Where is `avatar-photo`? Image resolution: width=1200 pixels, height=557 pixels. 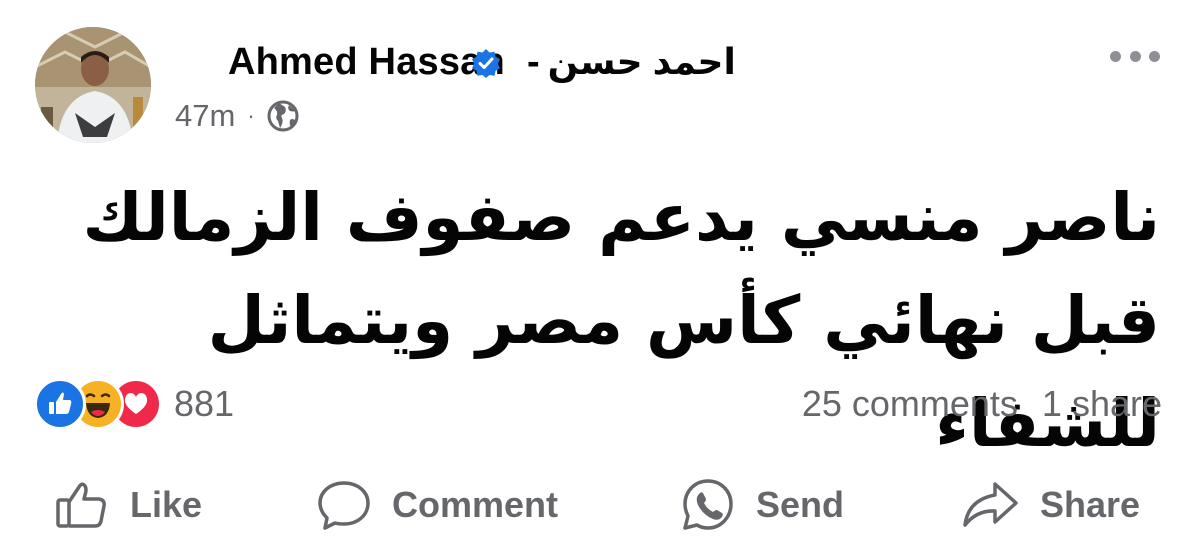
avatar-photo is located at coordinates (93, 85).